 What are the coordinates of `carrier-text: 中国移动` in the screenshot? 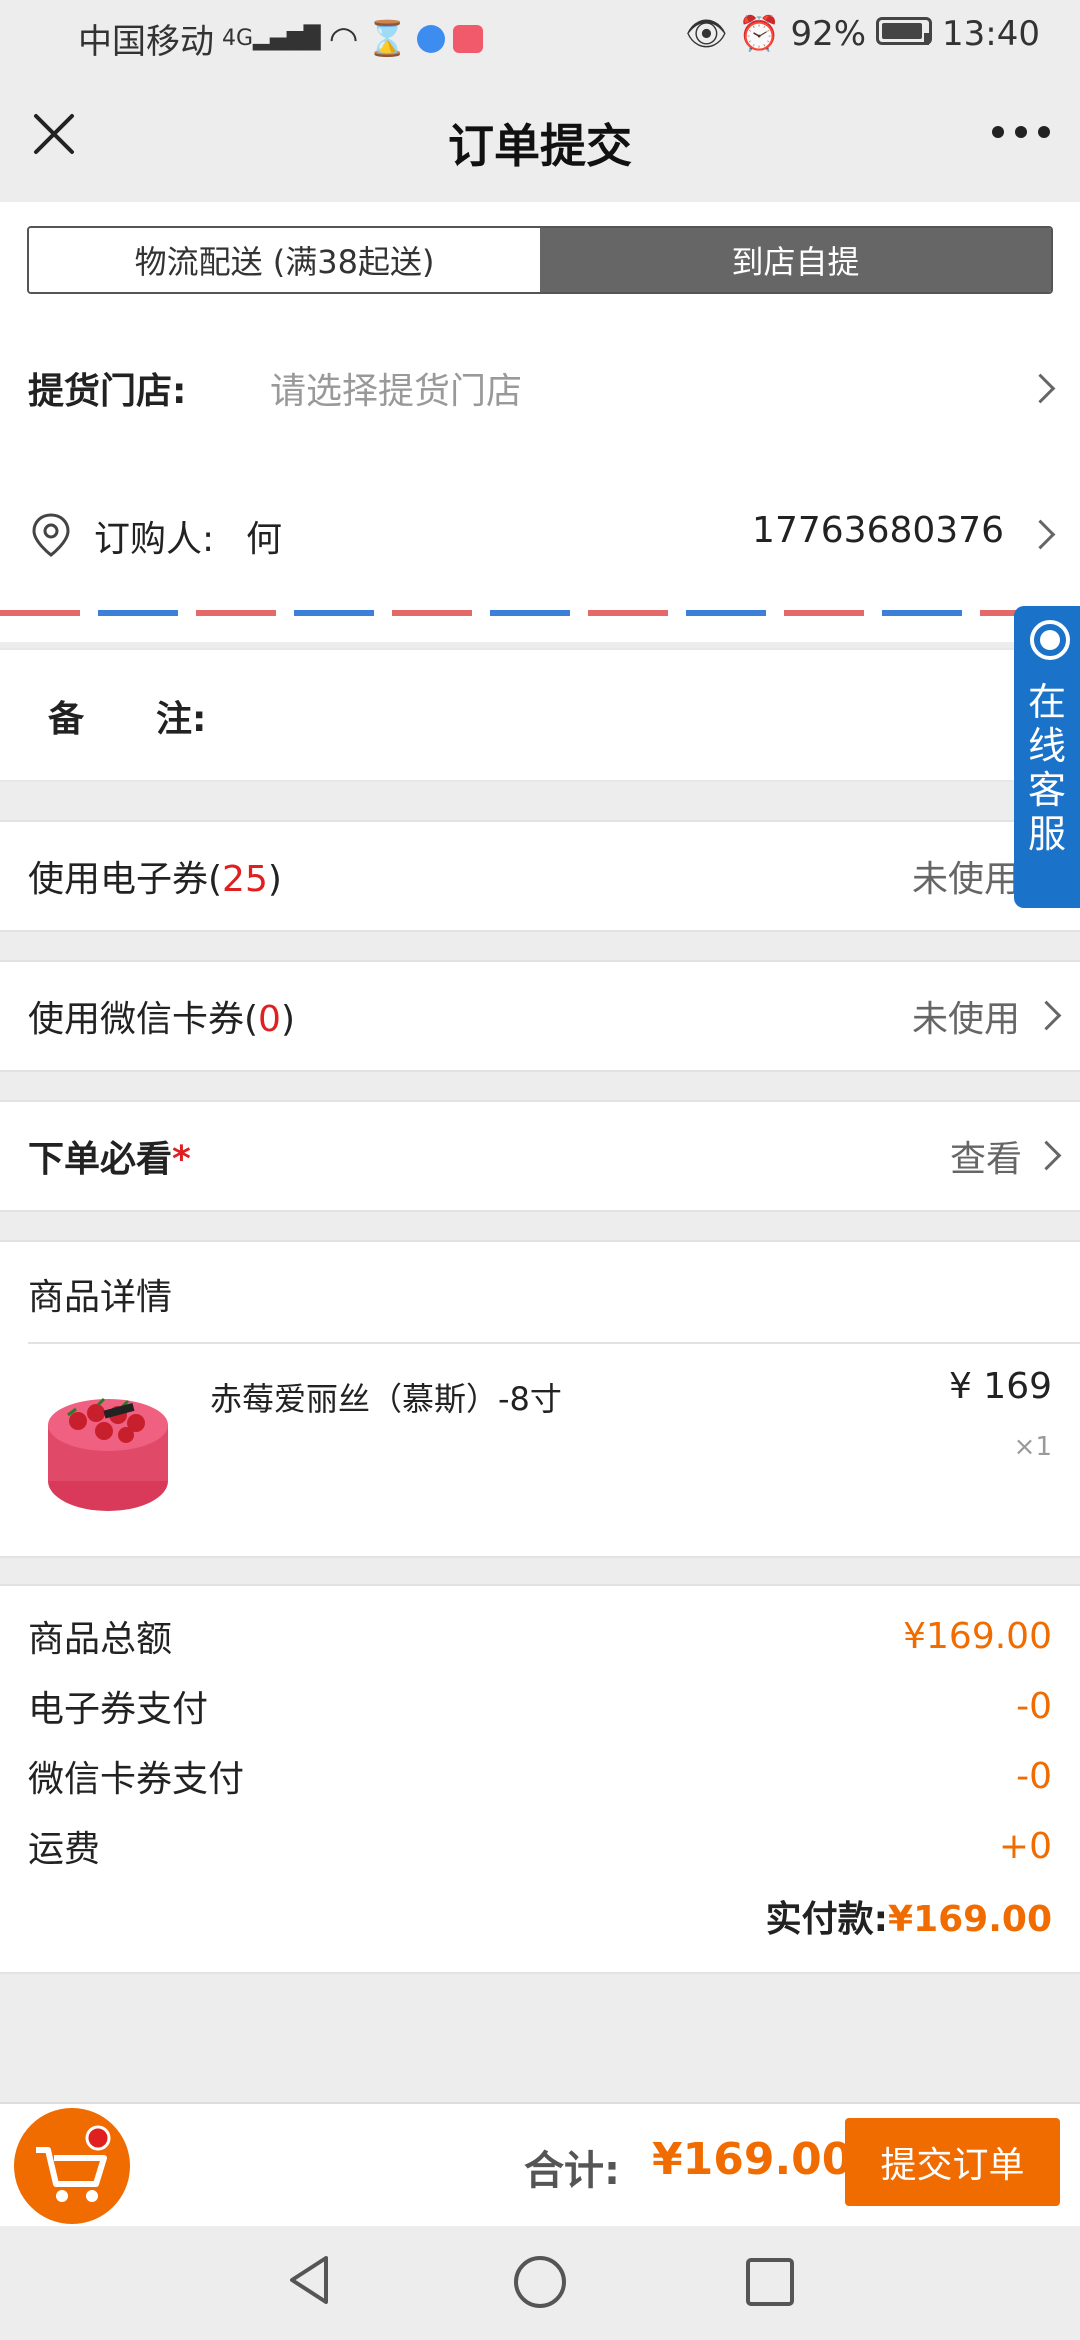 It's located at (146, 42).